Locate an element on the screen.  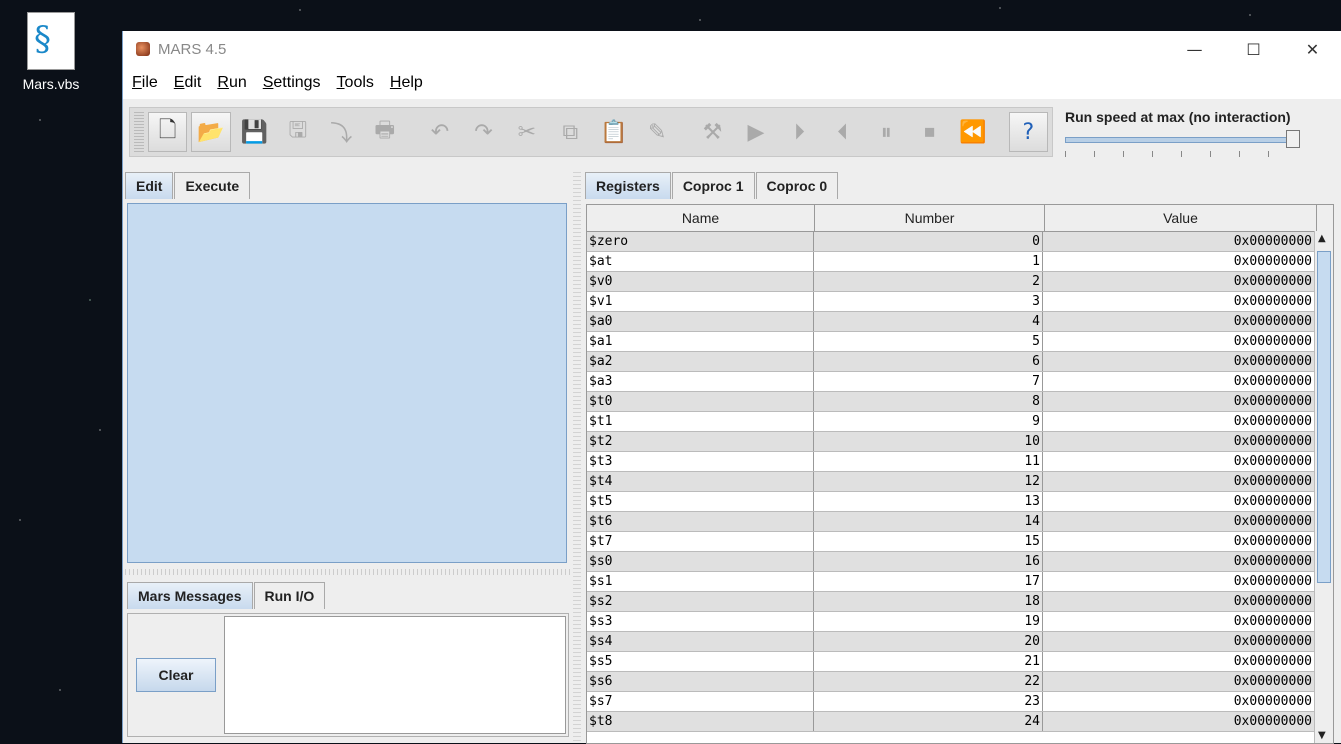
minimize-button: — is located at coordinates (1194, 49).